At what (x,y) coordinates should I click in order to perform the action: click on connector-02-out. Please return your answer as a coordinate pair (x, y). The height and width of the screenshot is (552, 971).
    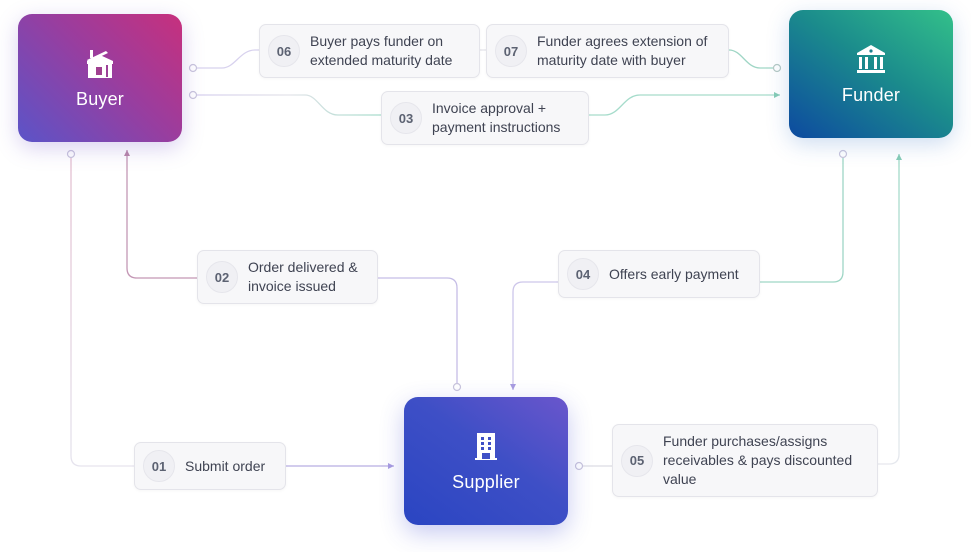
    Looking at the image, I should click on (160, 214).